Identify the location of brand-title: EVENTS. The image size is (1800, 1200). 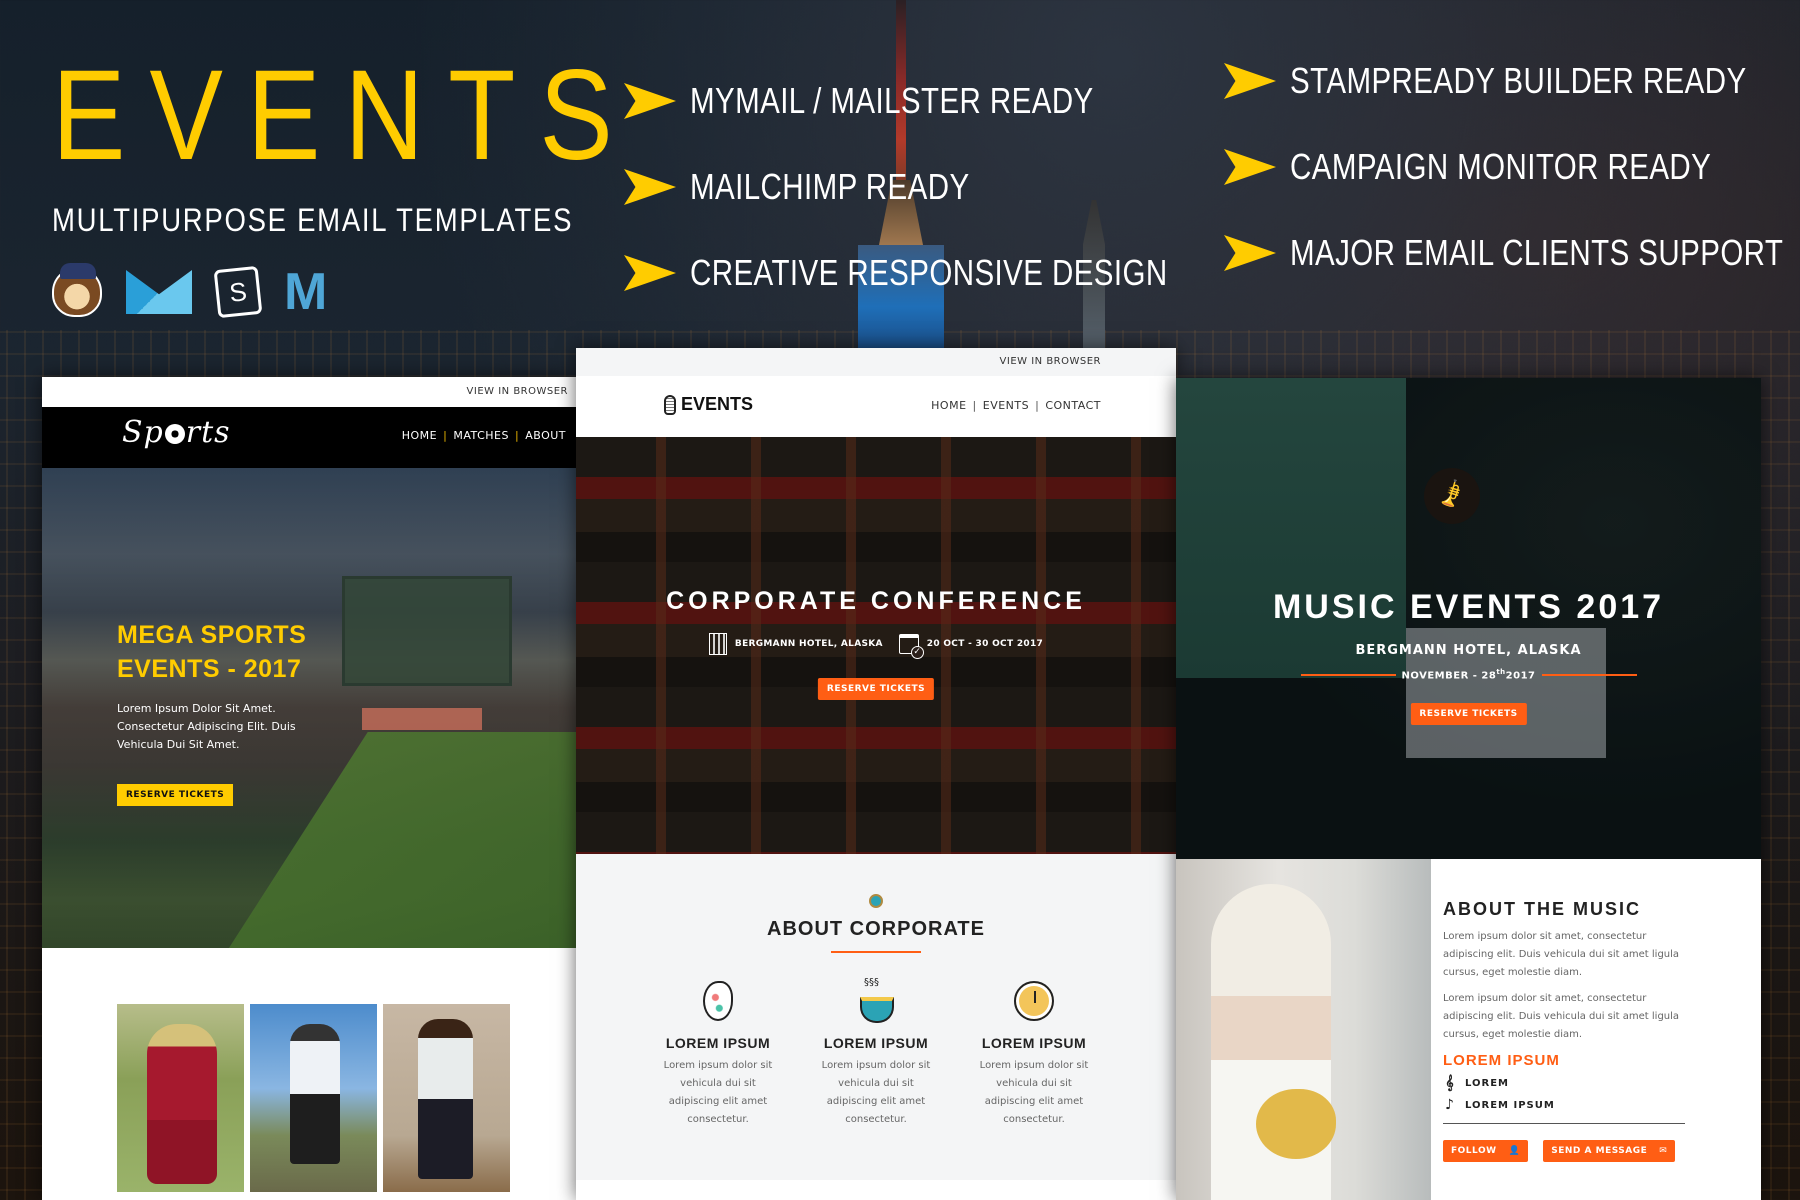
(344, 115).